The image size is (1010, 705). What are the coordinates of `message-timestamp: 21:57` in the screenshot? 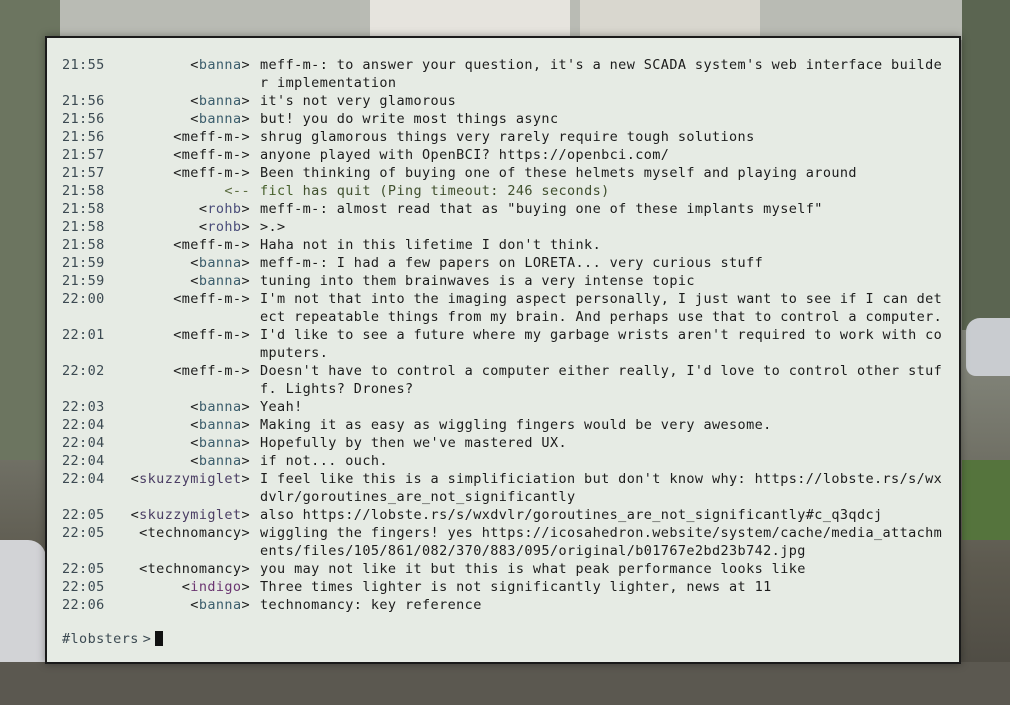 It's located at (83, 155).